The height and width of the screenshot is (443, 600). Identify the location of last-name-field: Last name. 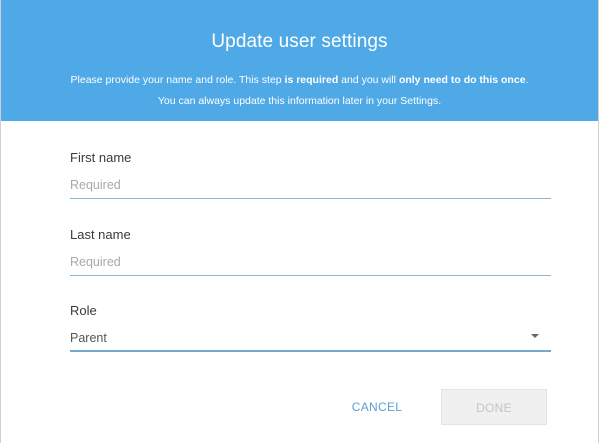
(310, 250).